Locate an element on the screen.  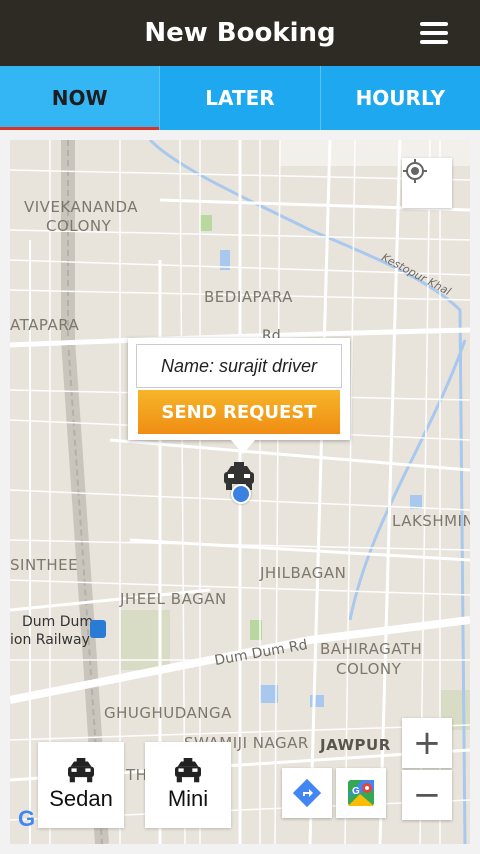
app-header: New Booking is located at coordinates (240, 33).